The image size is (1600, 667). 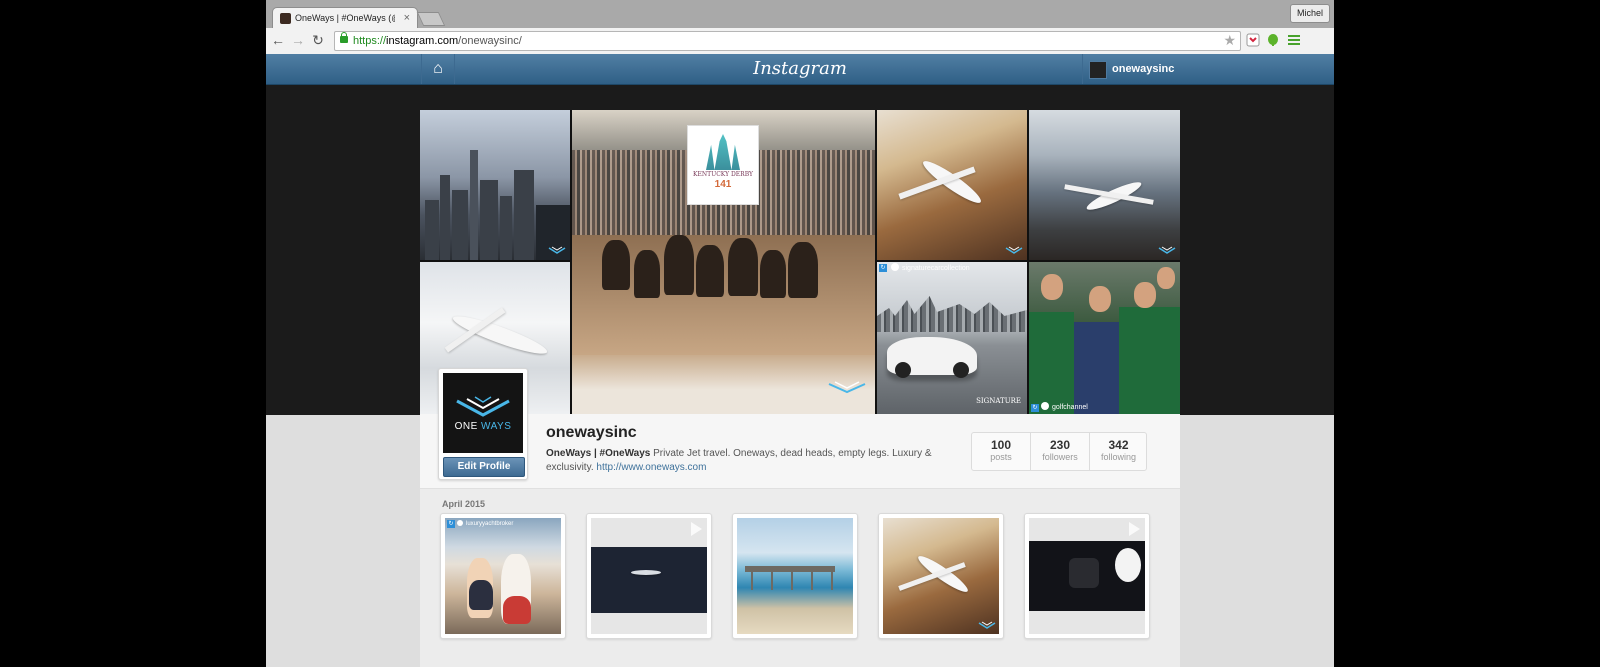 I want to click on thumbnail-video-cabin, so click(x=1087, y=576).